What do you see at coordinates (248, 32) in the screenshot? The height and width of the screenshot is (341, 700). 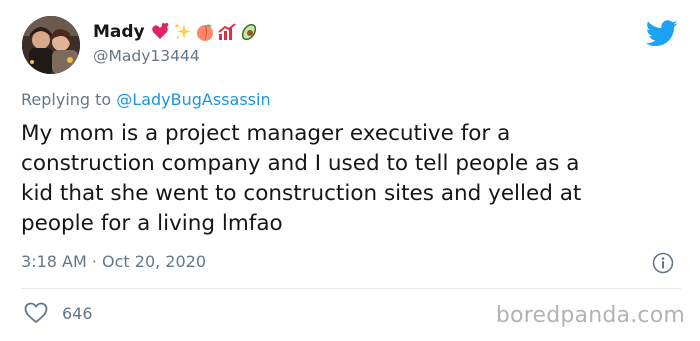 I see `avocado-emoji` at bounding box center [248, 32].